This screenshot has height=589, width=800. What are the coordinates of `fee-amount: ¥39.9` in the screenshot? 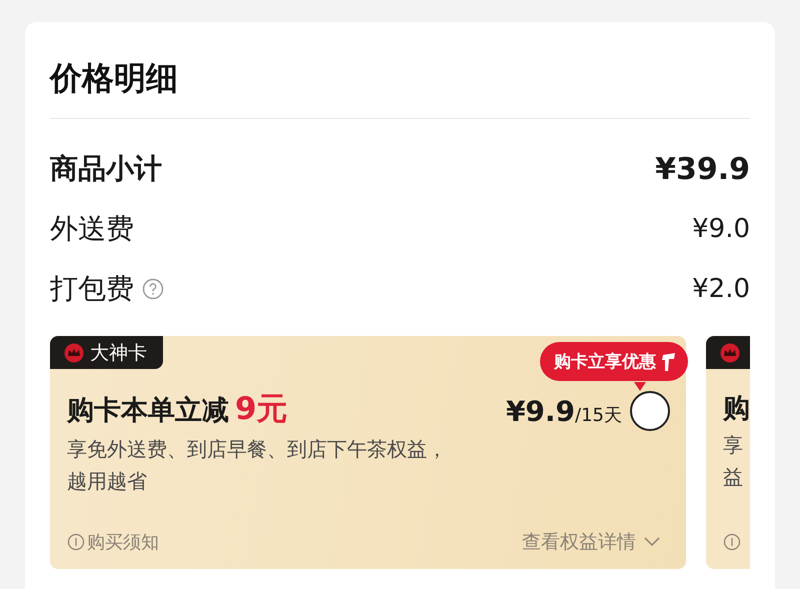 It's located at (702, 169).